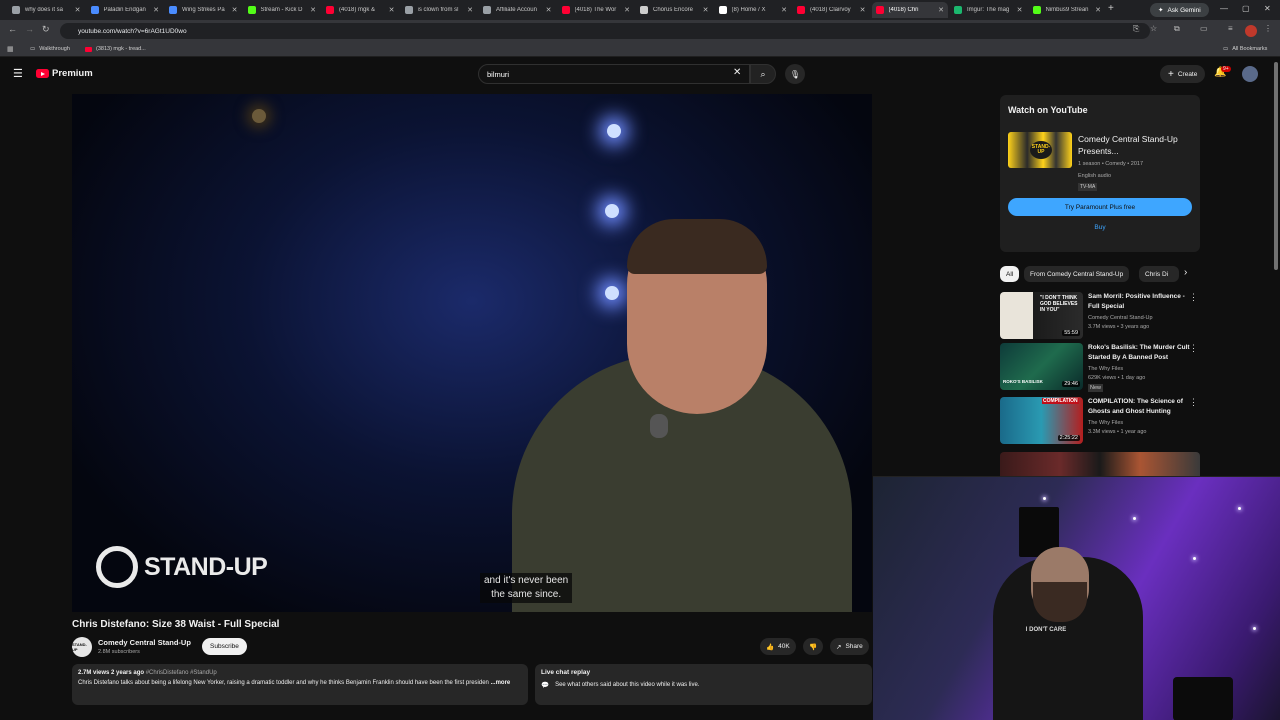 Image resolution: width=1280 pixels, height=720 pixels. Describe the element at coordinates (1159, 274) in the screenshot. I see `chip-chris: Chris Di` at that location.